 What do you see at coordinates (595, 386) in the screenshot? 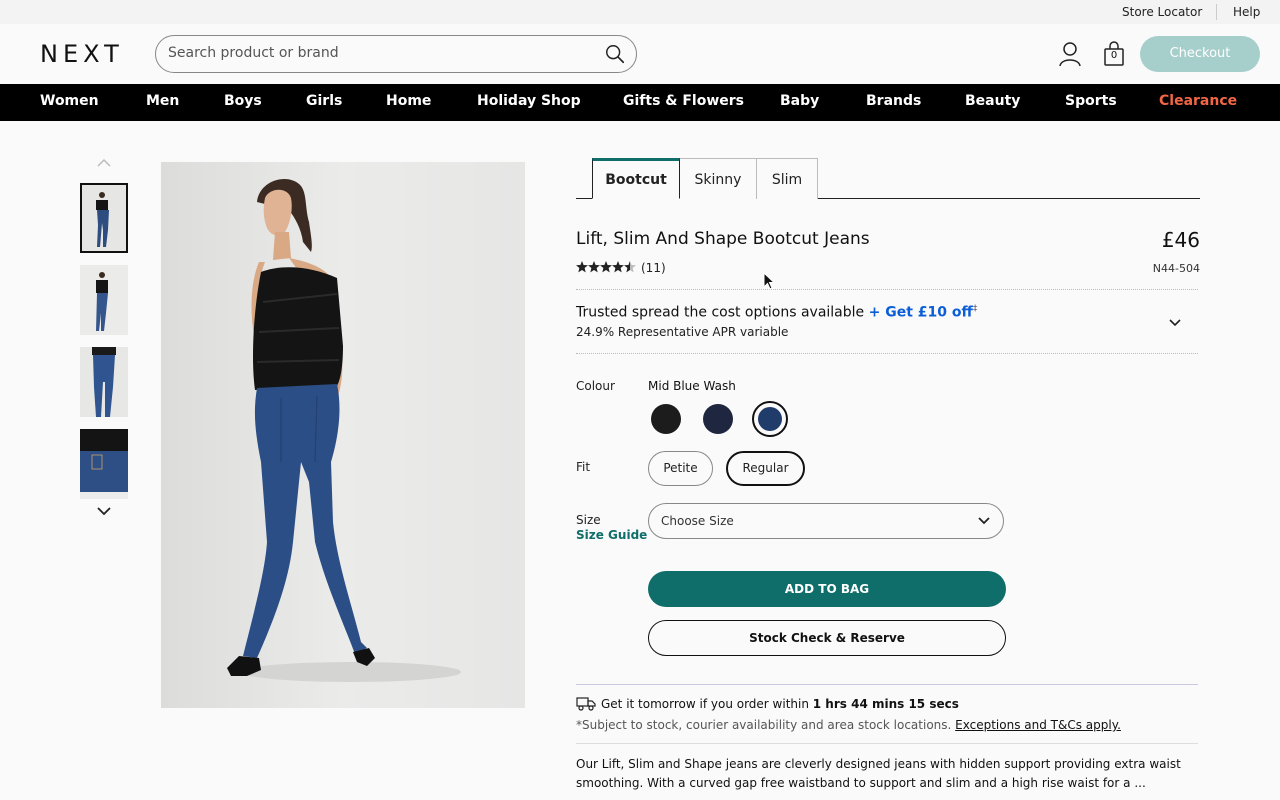
I see `colour-label: Colour` at bounding box center [595, 386].